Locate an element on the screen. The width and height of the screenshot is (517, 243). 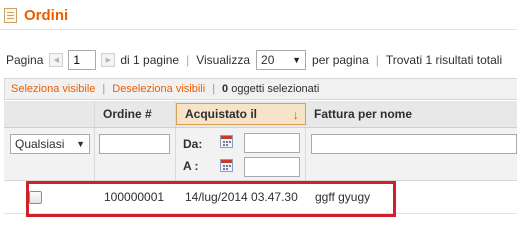
prev-page-icon: ◀ is located at coordinates (56, 60).